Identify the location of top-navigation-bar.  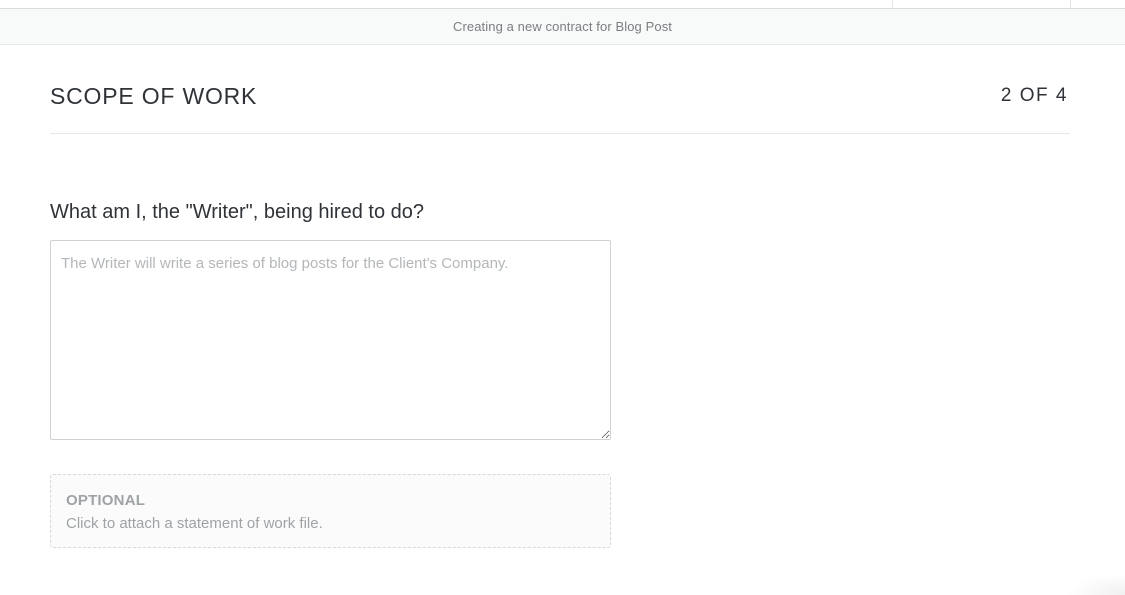
(562, 4).